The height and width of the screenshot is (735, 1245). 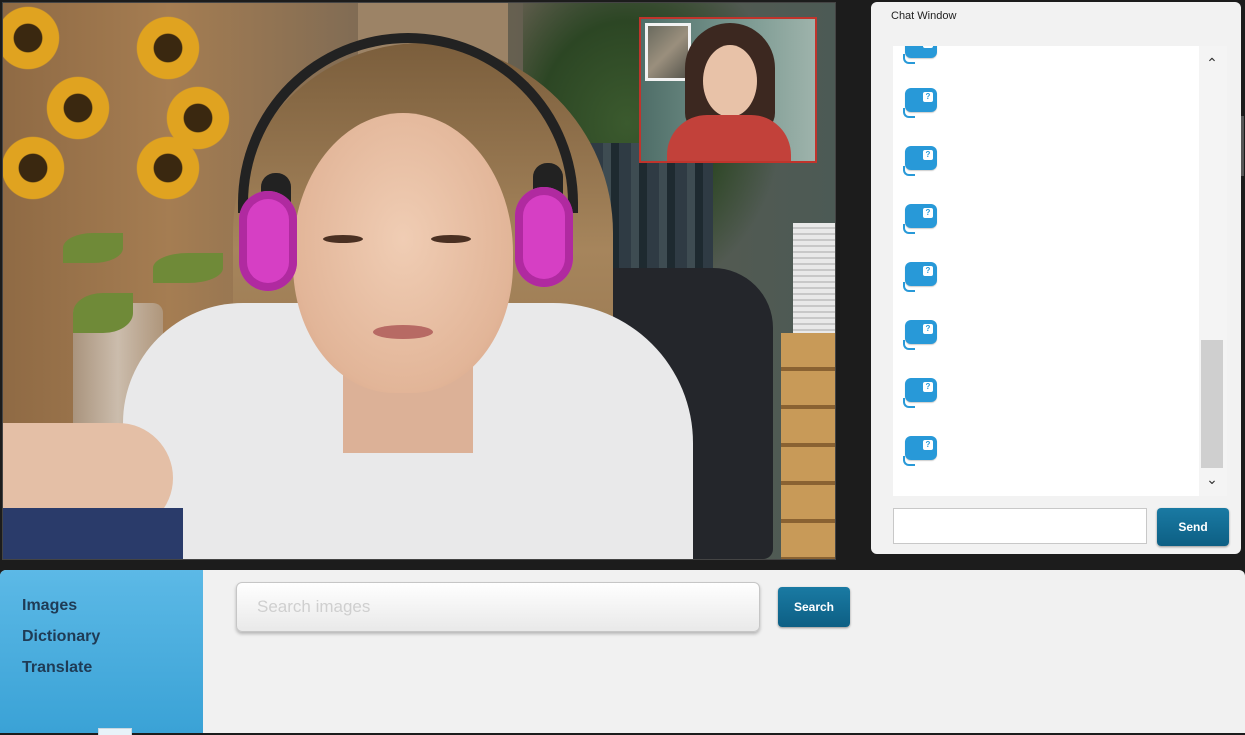 I want to click on scroll-up-icon: ⌃, so click(x=1212, y=63).